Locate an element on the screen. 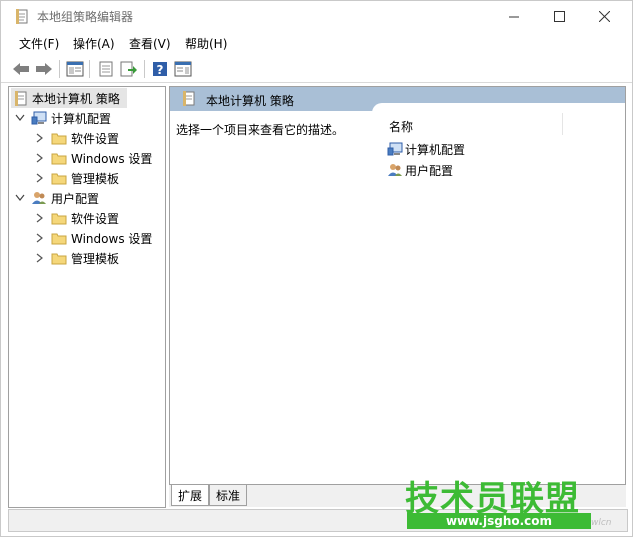  tree-item-root: 本地计算机 策略 is located at coordinates (69, 98).